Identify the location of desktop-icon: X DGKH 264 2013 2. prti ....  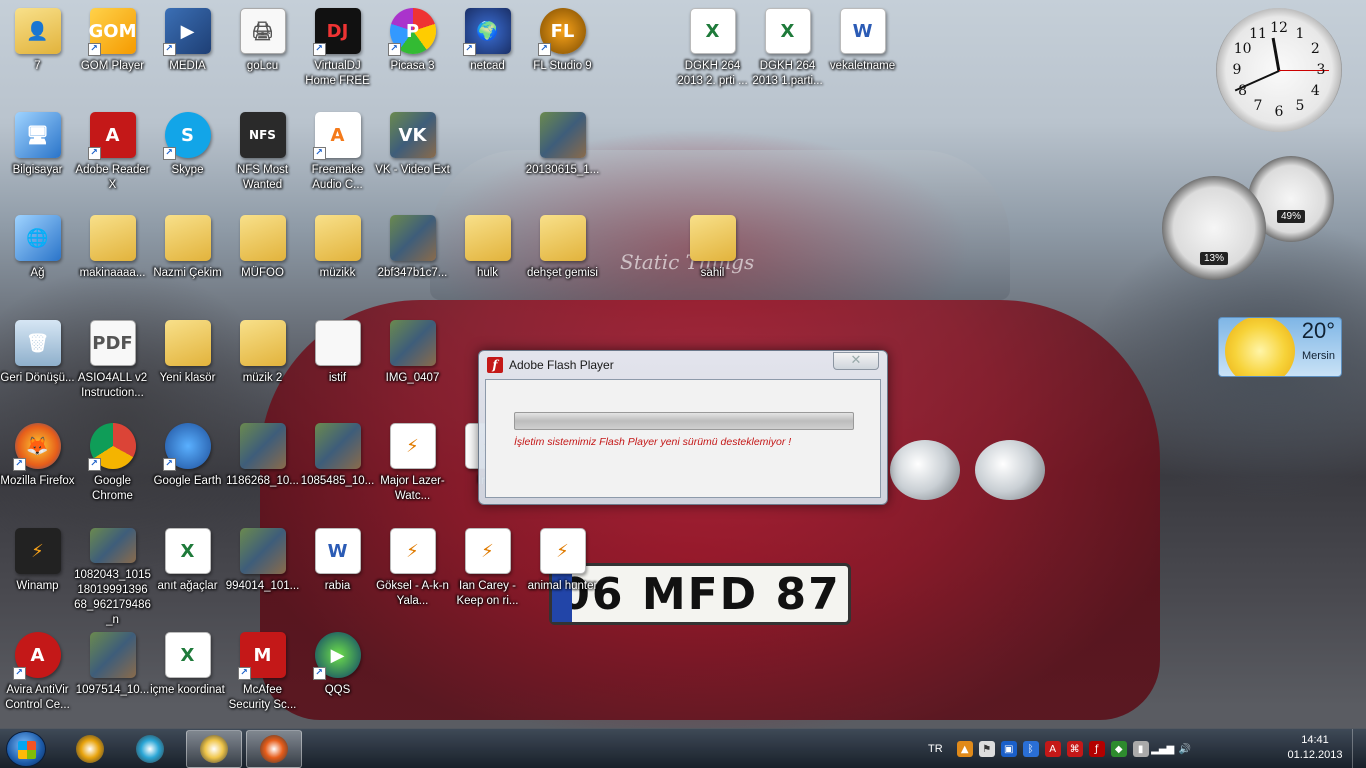
(712, 58).